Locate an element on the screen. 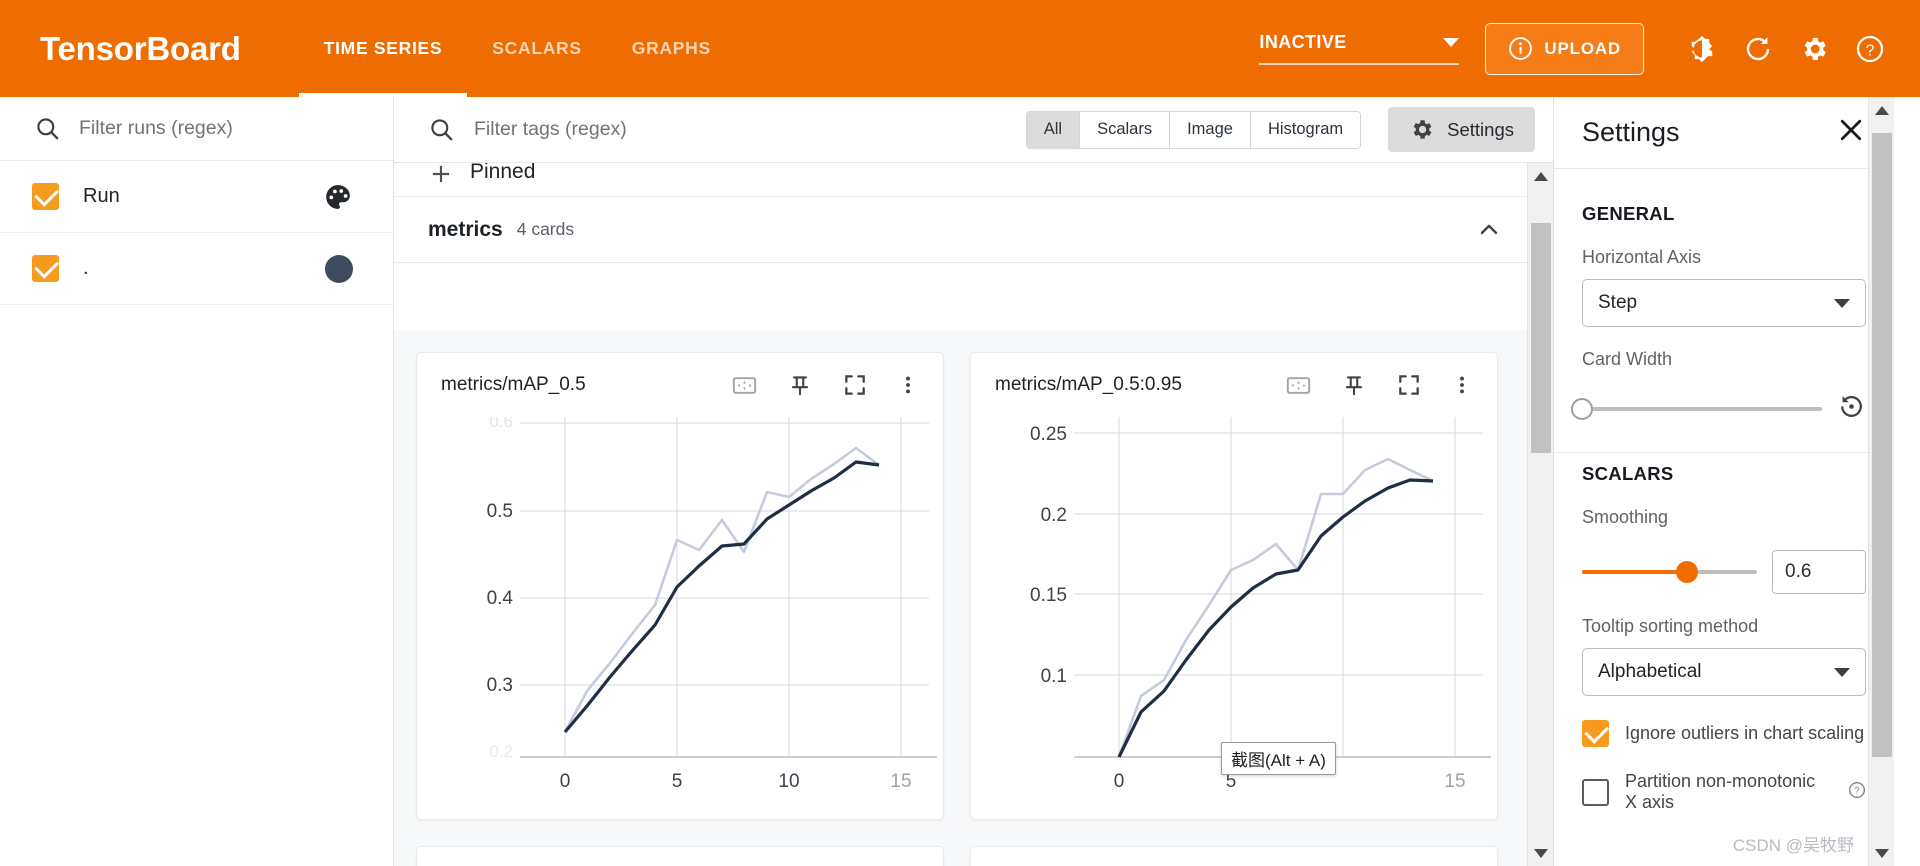  run-filter-input: Filter runs (regex) is located at coordinates (156, 128).